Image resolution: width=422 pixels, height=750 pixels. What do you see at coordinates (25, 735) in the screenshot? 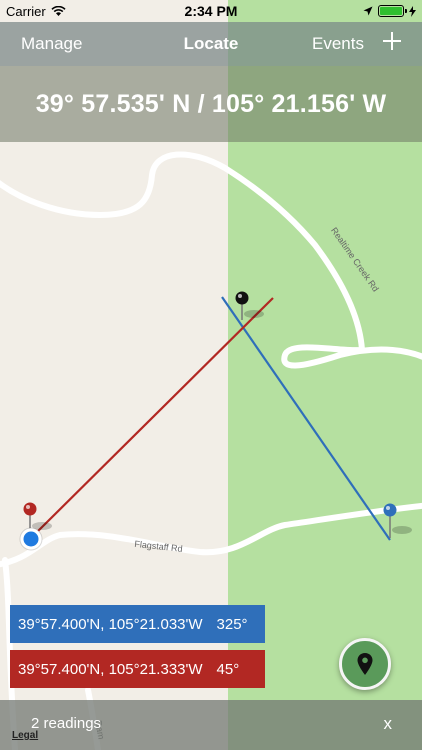
I see `legal-link: Legal` at bounding box center [25, 735].